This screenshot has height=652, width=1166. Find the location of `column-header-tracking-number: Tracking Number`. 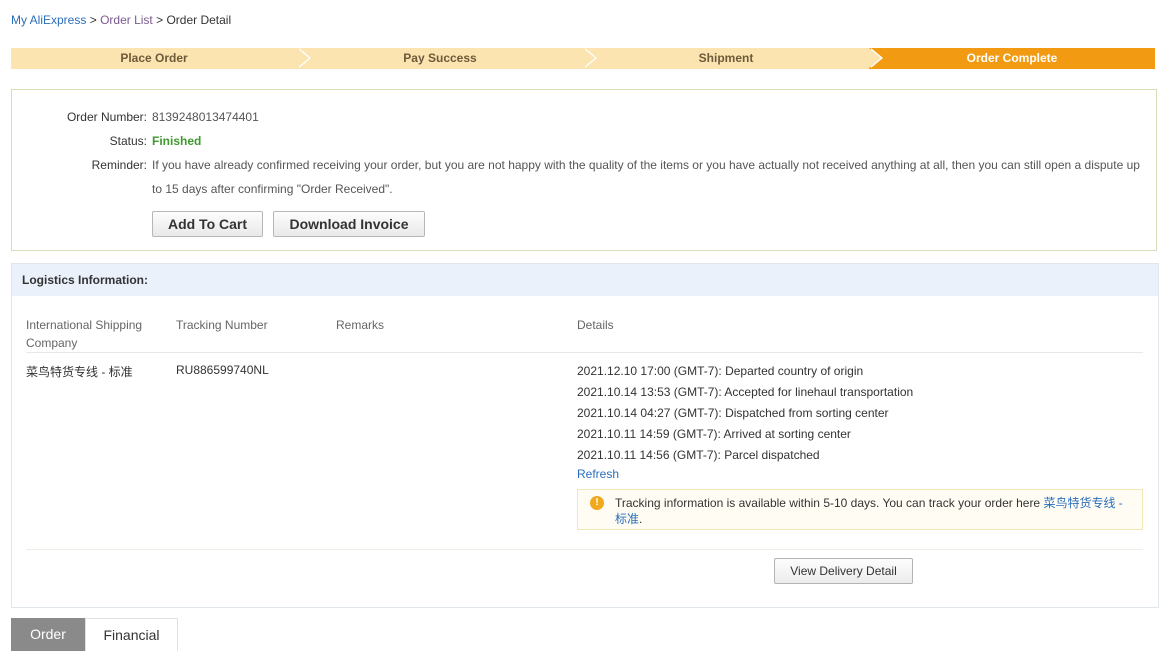

column-header-tracking-number: Tracking Number is located at coordinates (222, 325).